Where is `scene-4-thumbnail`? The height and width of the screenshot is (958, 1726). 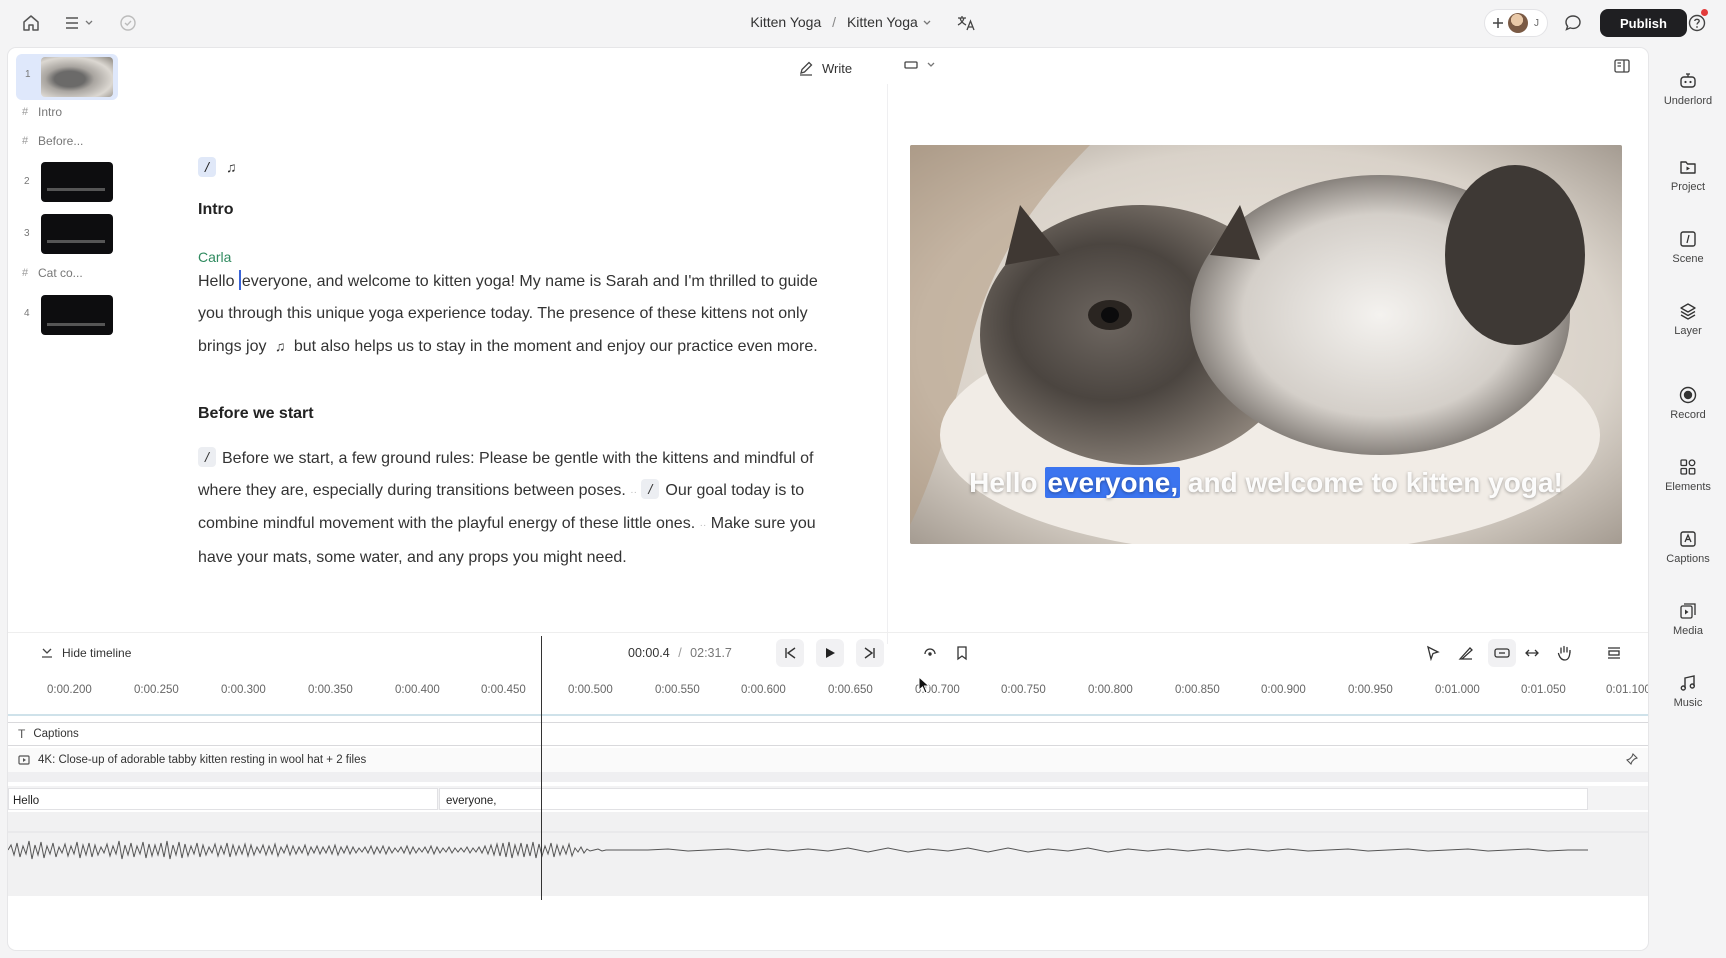
scene-4-thumbnail is located at coordinates (77, 315).